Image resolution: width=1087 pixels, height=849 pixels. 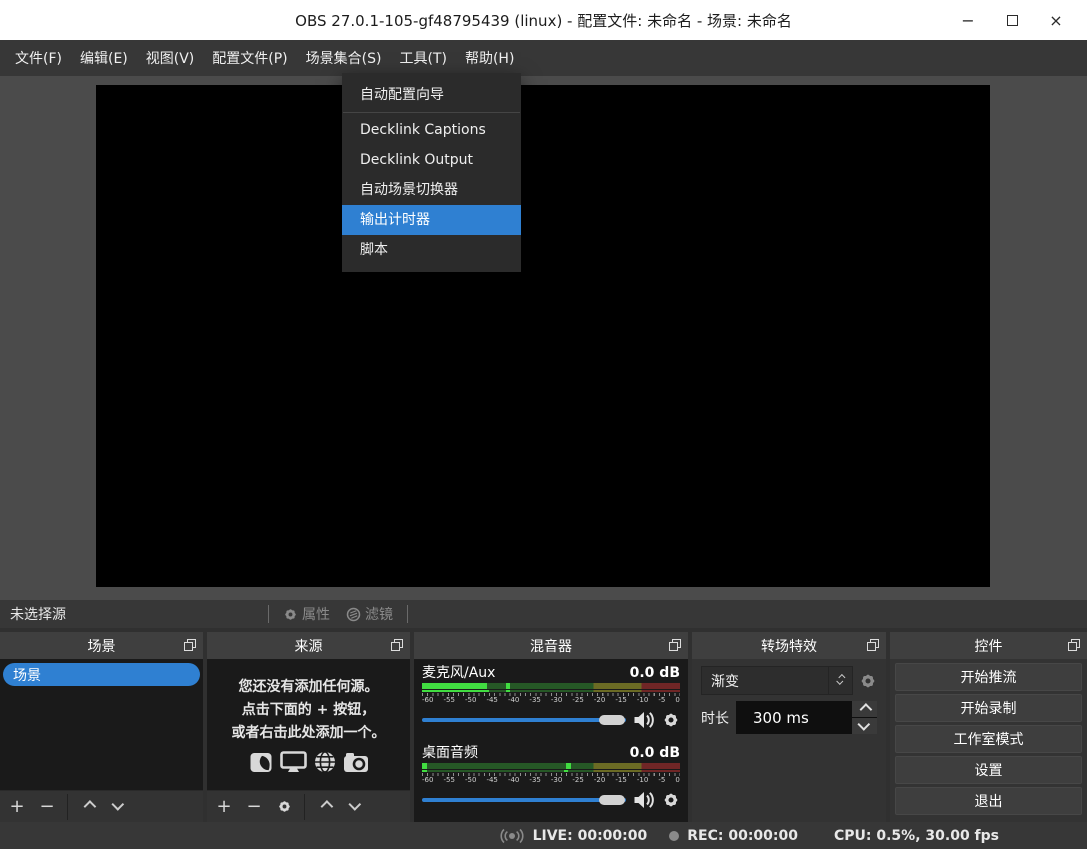 What do you see at coordinates (170, 58) in the screenshot?
I see `menu-view: 视图(V)` at bounding box center [170, 58].